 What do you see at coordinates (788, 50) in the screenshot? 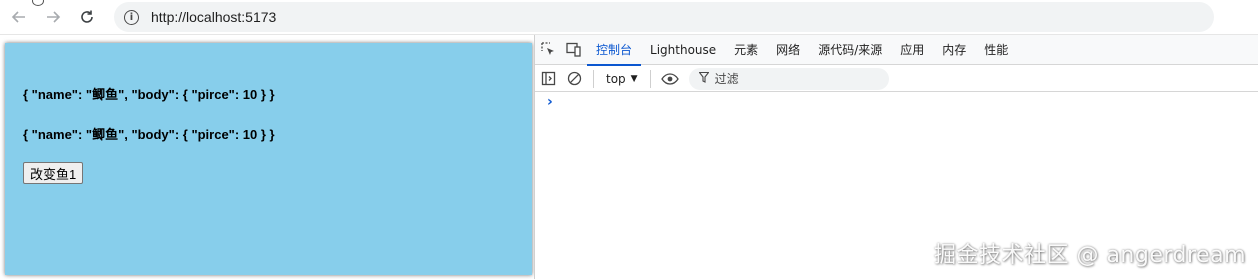
I see `tab-network: 网络` at bounding box center [788, 50].